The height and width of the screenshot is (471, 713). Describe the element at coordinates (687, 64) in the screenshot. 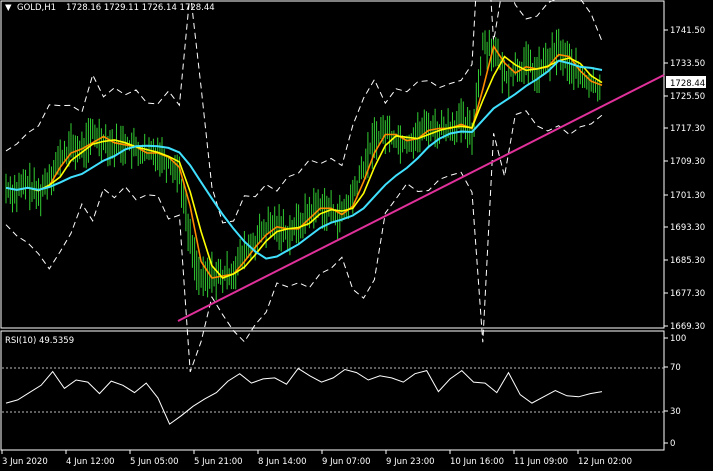

I see `price-label: 1733.50` at that location.